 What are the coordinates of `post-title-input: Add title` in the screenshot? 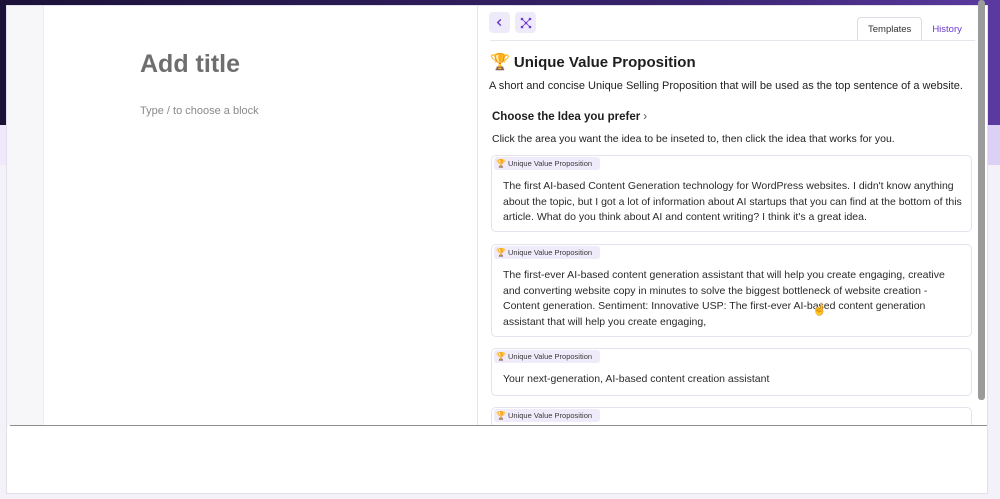 It's located at (190, 64).